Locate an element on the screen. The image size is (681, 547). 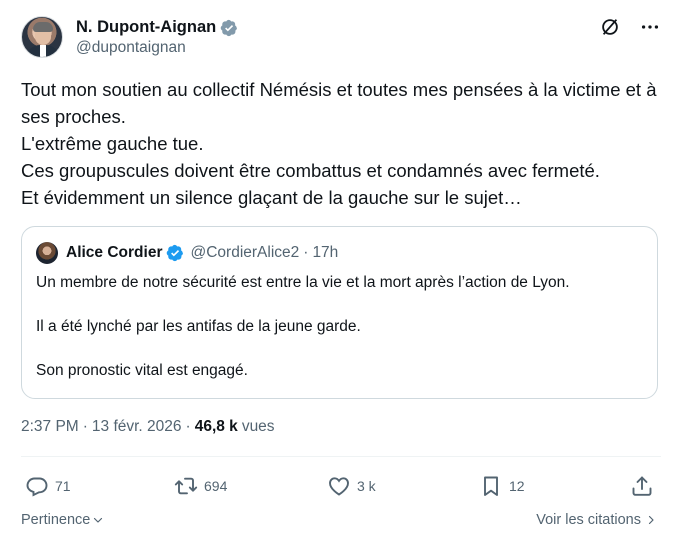
repost-button: 694 is located at coordinates (200, 486).